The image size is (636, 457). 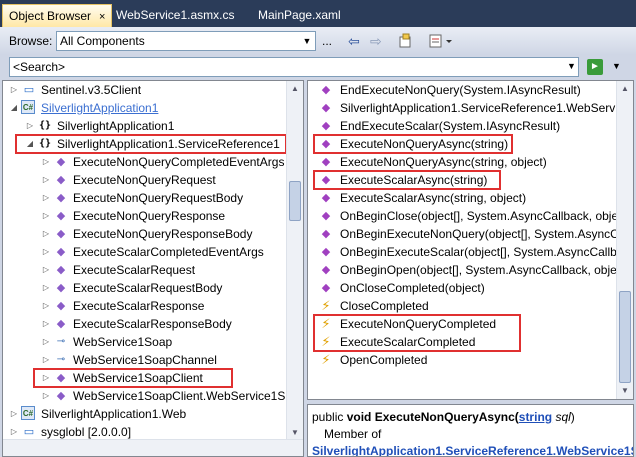 What do you see at coordinates (145, 198) in the screenshot?
I see `tree-item: ▷ ◆ ExecuteNonQueryRequestBody` at bounding box center [145, 198].